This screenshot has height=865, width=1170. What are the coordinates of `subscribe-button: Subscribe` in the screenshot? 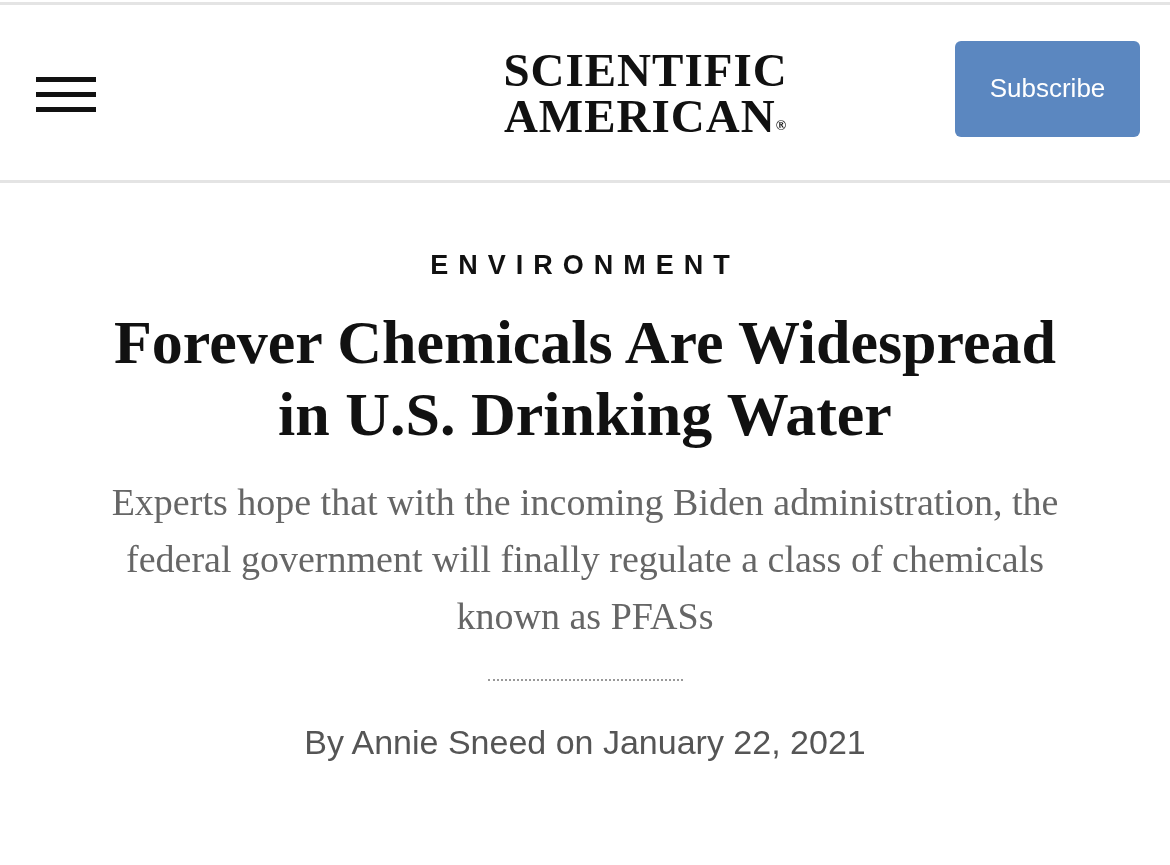 It's located at (1047, 88).